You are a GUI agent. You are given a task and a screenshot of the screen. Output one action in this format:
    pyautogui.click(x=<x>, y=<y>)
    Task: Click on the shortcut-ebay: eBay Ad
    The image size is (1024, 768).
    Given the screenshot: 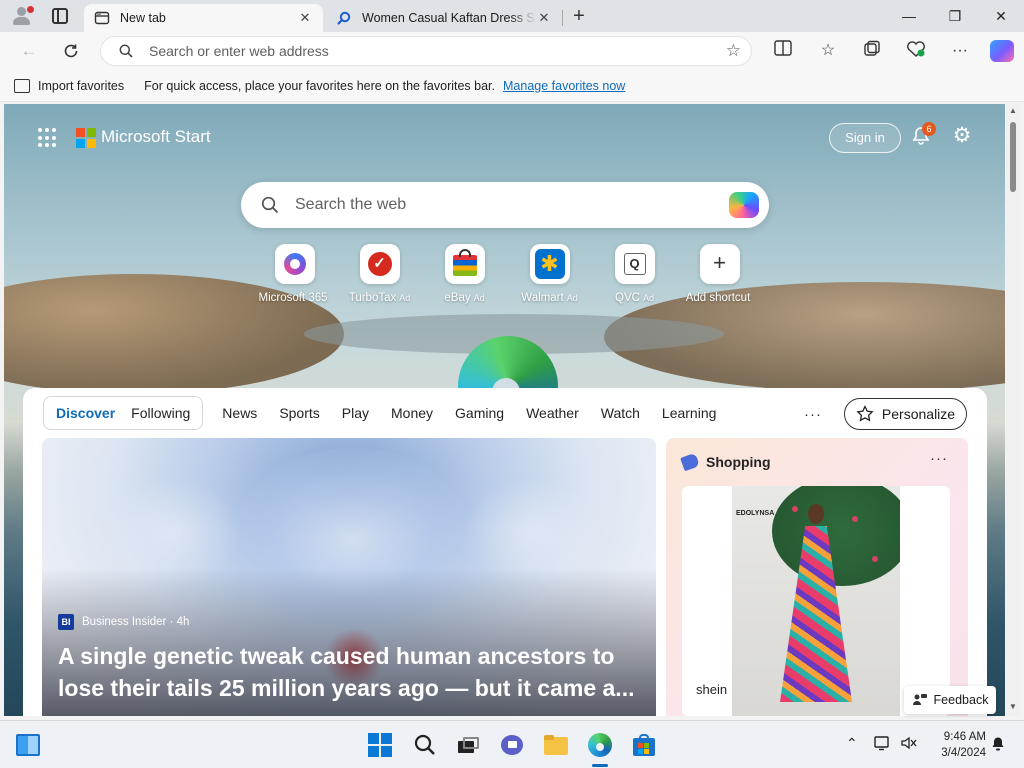 What is the action you would take?
    pyautogui.click(x=464, y=274)
    